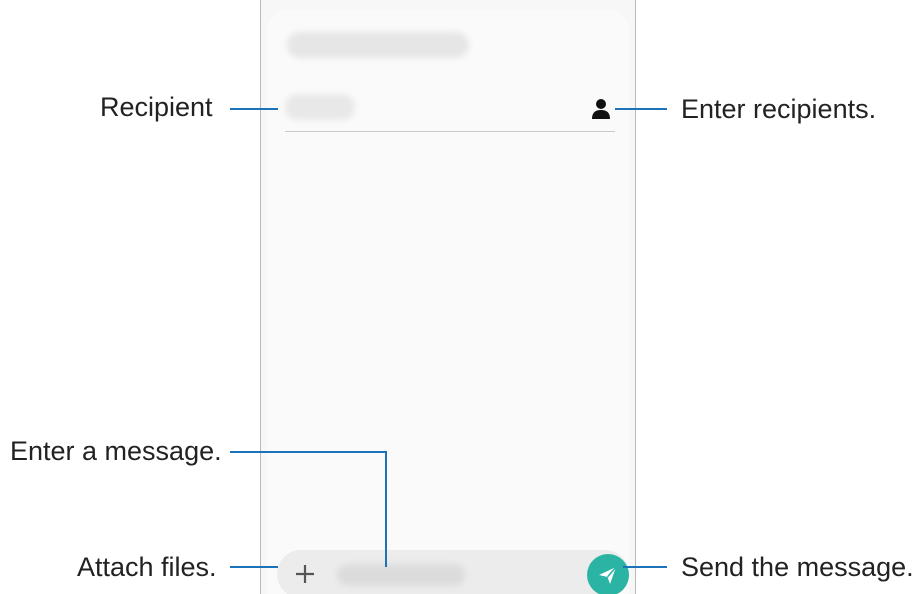 The image size is (916, 594). What do you see at coordinates (305, 574) in the screenshot?
I see `plus-icon` at bounding box center [305, 574].